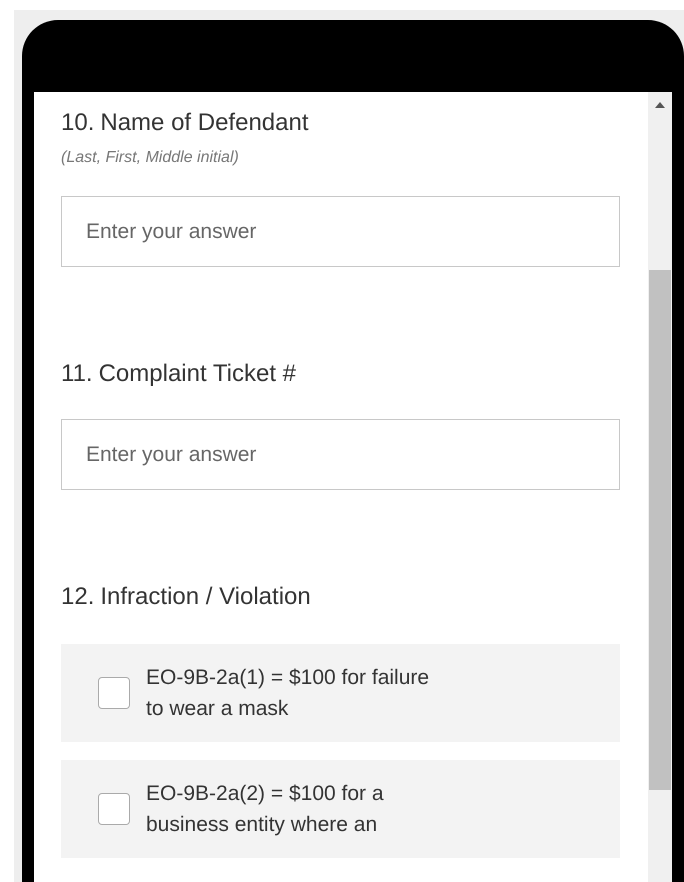 The image size is (684, 882). I want to click on question-number: 10., so click(77, 123).